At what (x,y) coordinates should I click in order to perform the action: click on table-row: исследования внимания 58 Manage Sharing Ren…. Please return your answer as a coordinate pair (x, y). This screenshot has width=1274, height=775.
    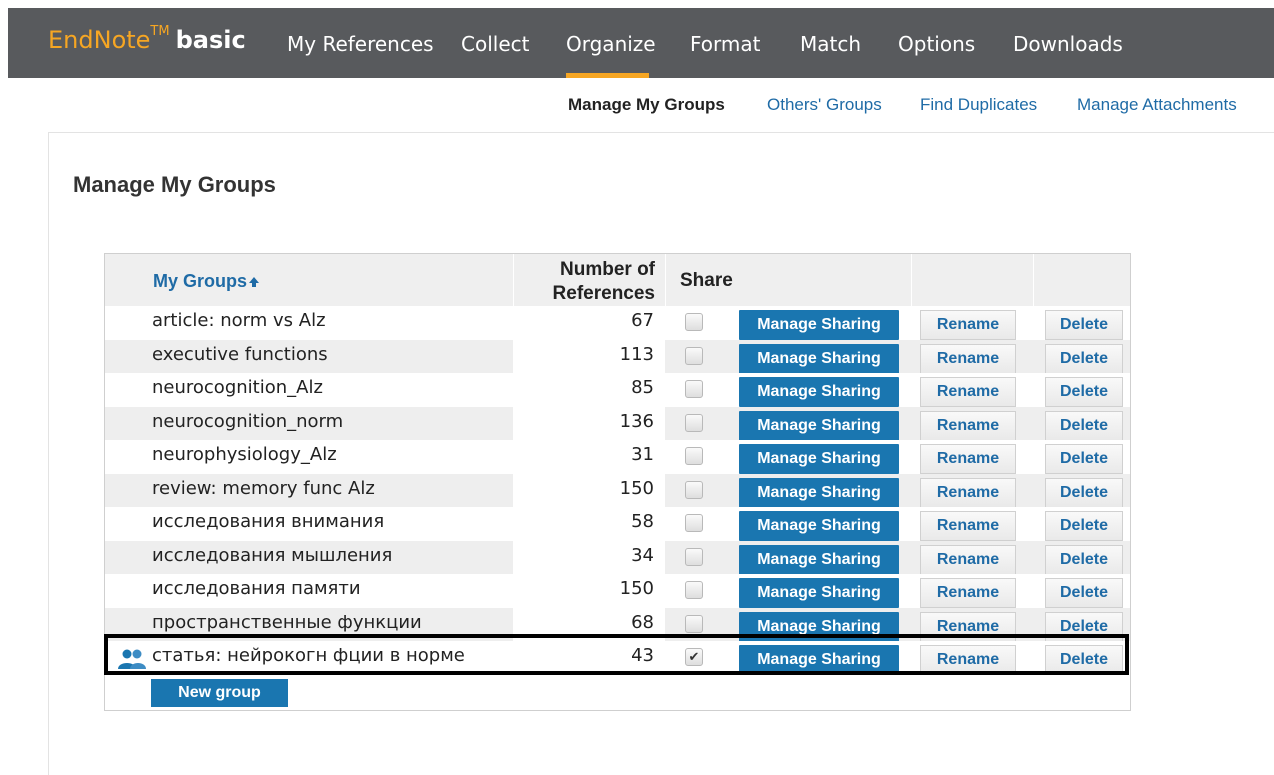
    Looking at the image, I should click on (617, 524).